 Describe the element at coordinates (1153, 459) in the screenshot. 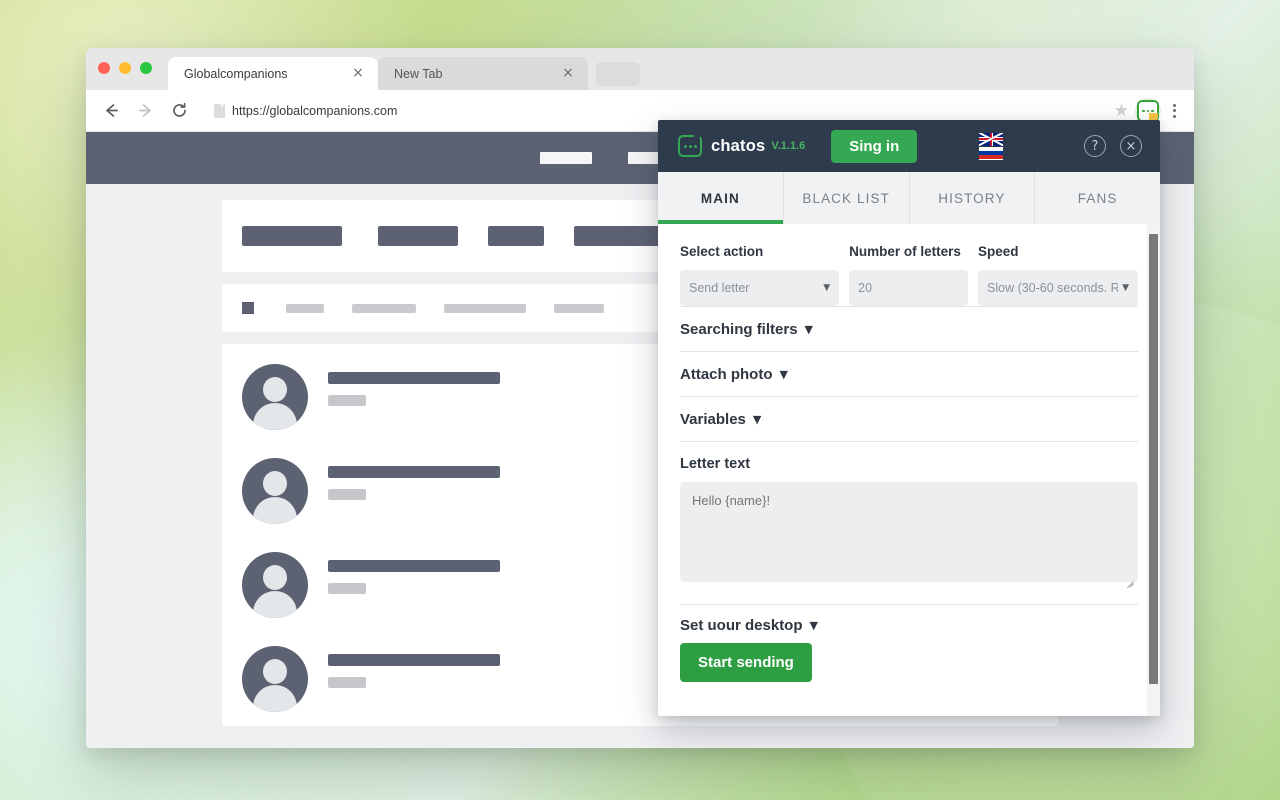

I see `panel-scrollbar-thumb` at that location.